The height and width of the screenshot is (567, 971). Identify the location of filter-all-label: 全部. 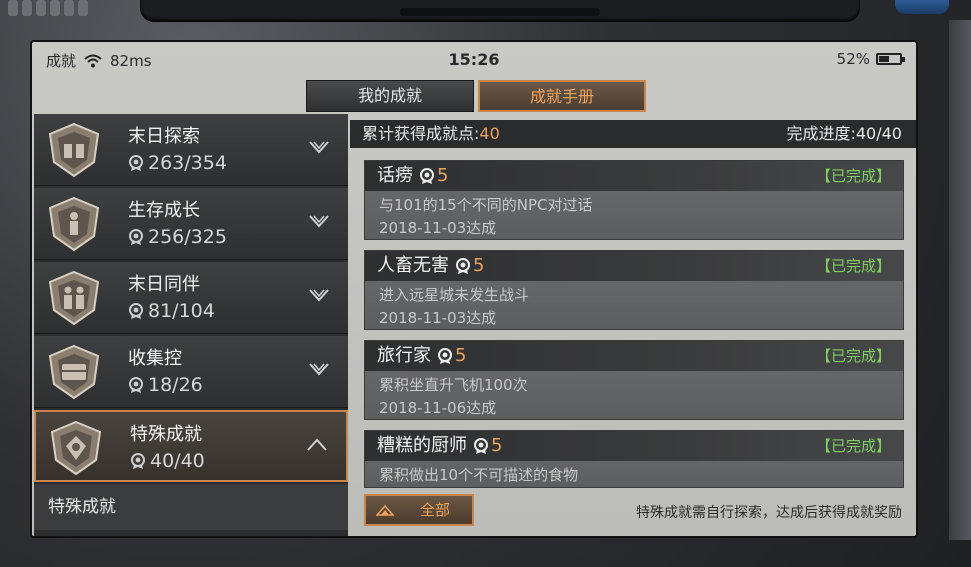
(434, 510).